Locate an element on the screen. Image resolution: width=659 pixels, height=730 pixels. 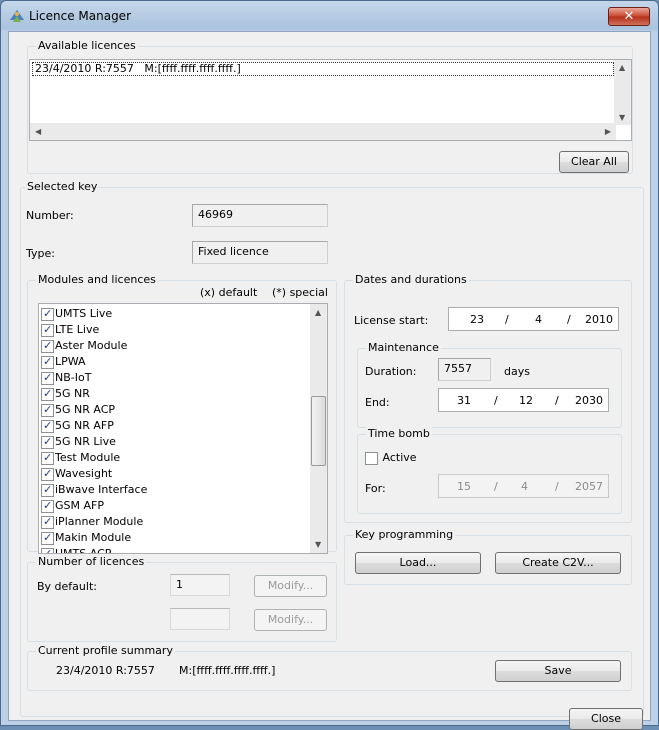
timebomb-legend: Time bomb is located at coordinates (399, 433).